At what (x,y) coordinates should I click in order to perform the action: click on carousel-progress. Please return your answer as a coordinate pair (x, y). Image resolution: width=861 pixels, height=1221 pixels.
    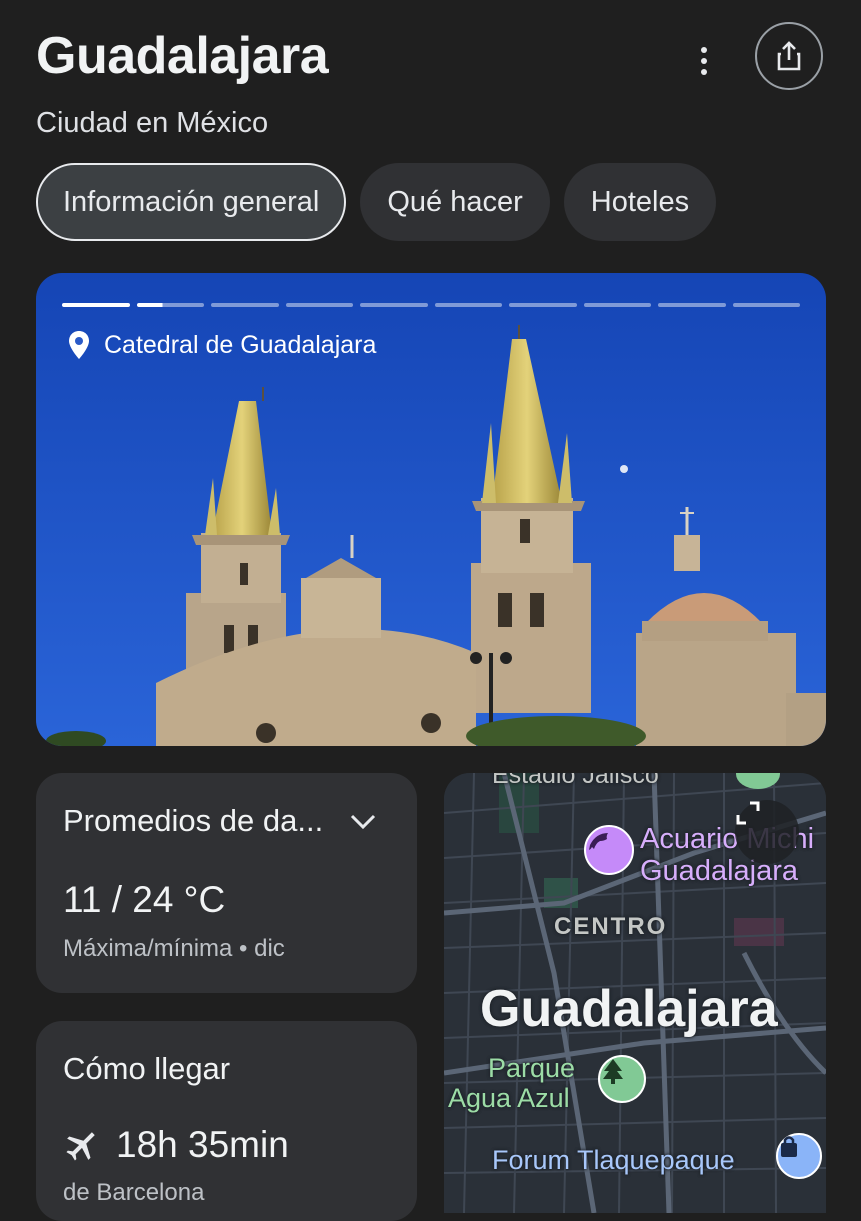
    Looking at the image, I should click on (431, 305).